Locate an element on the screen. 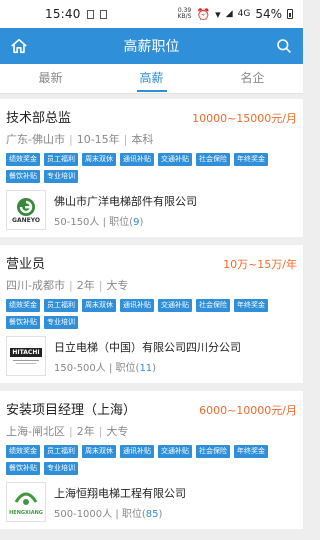  job-meta: 广东-佛山市 | 10-15年 | 本科 is located at coordinates (80, 139).